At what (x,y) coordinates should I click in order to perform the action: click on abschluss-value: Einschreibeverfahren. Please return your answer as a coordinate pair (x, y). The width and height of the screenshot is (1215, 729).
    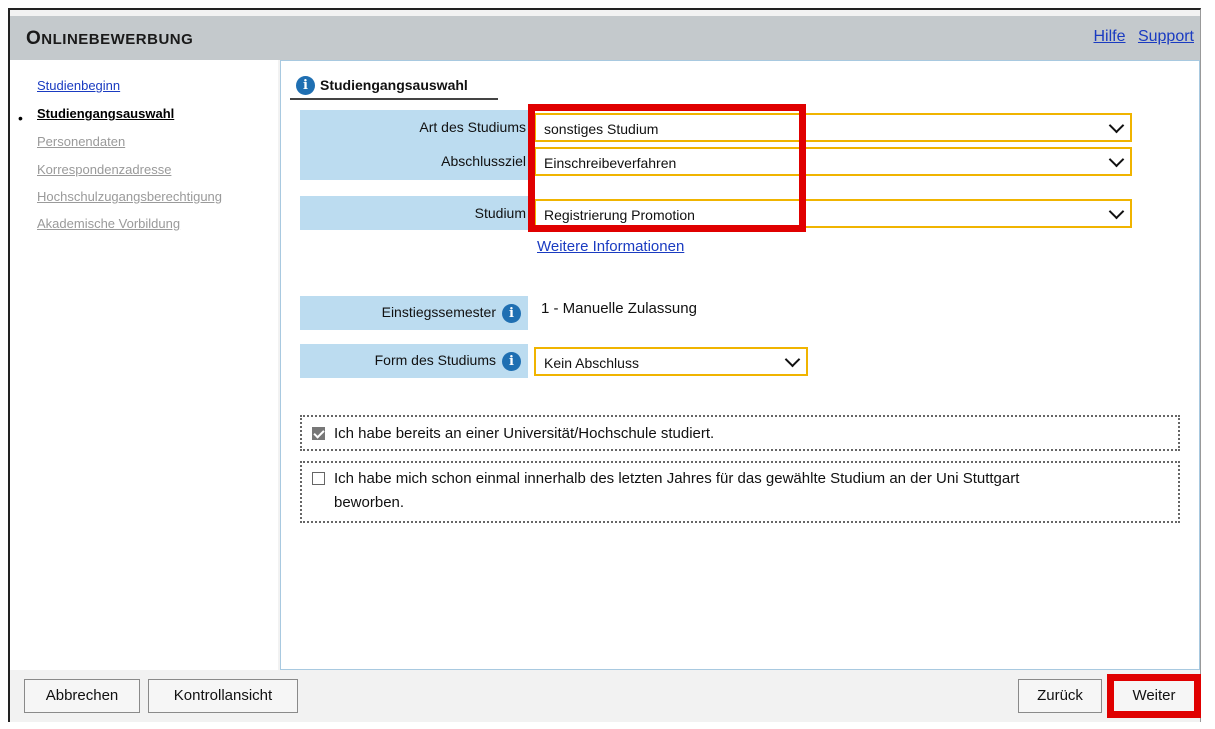
    Looking at the image, I should click on (610, 163).